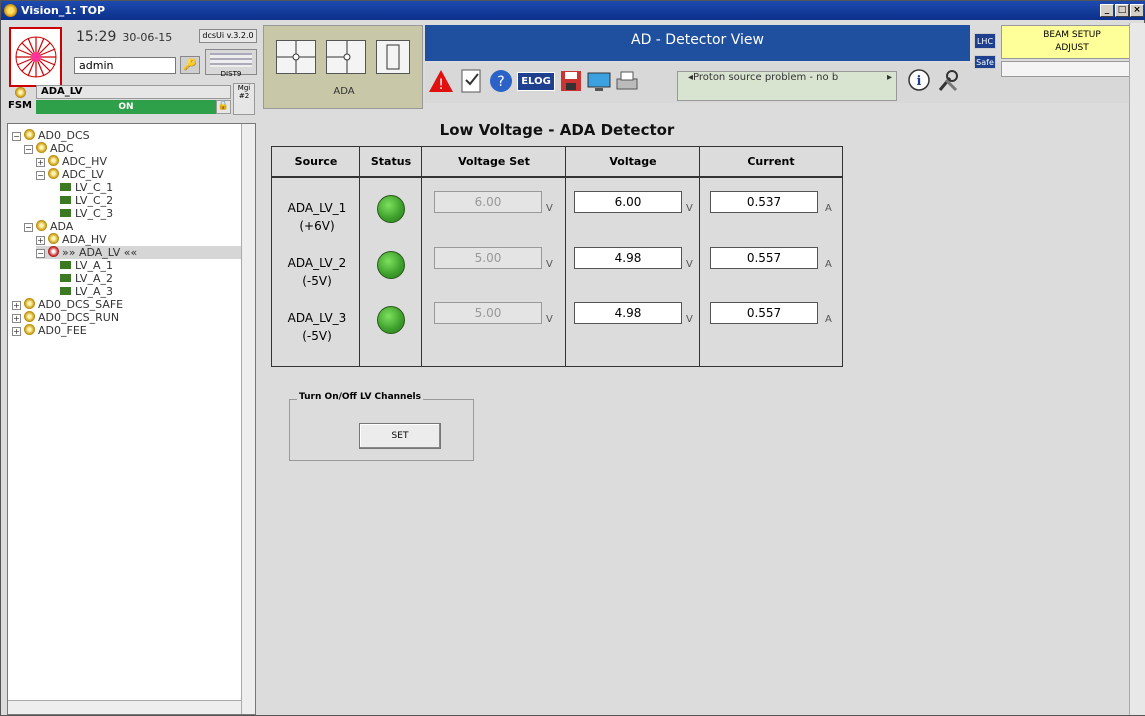 The height and width of the screenshot is (716, 1145). I want to click on app-icon, so click(10, 10).